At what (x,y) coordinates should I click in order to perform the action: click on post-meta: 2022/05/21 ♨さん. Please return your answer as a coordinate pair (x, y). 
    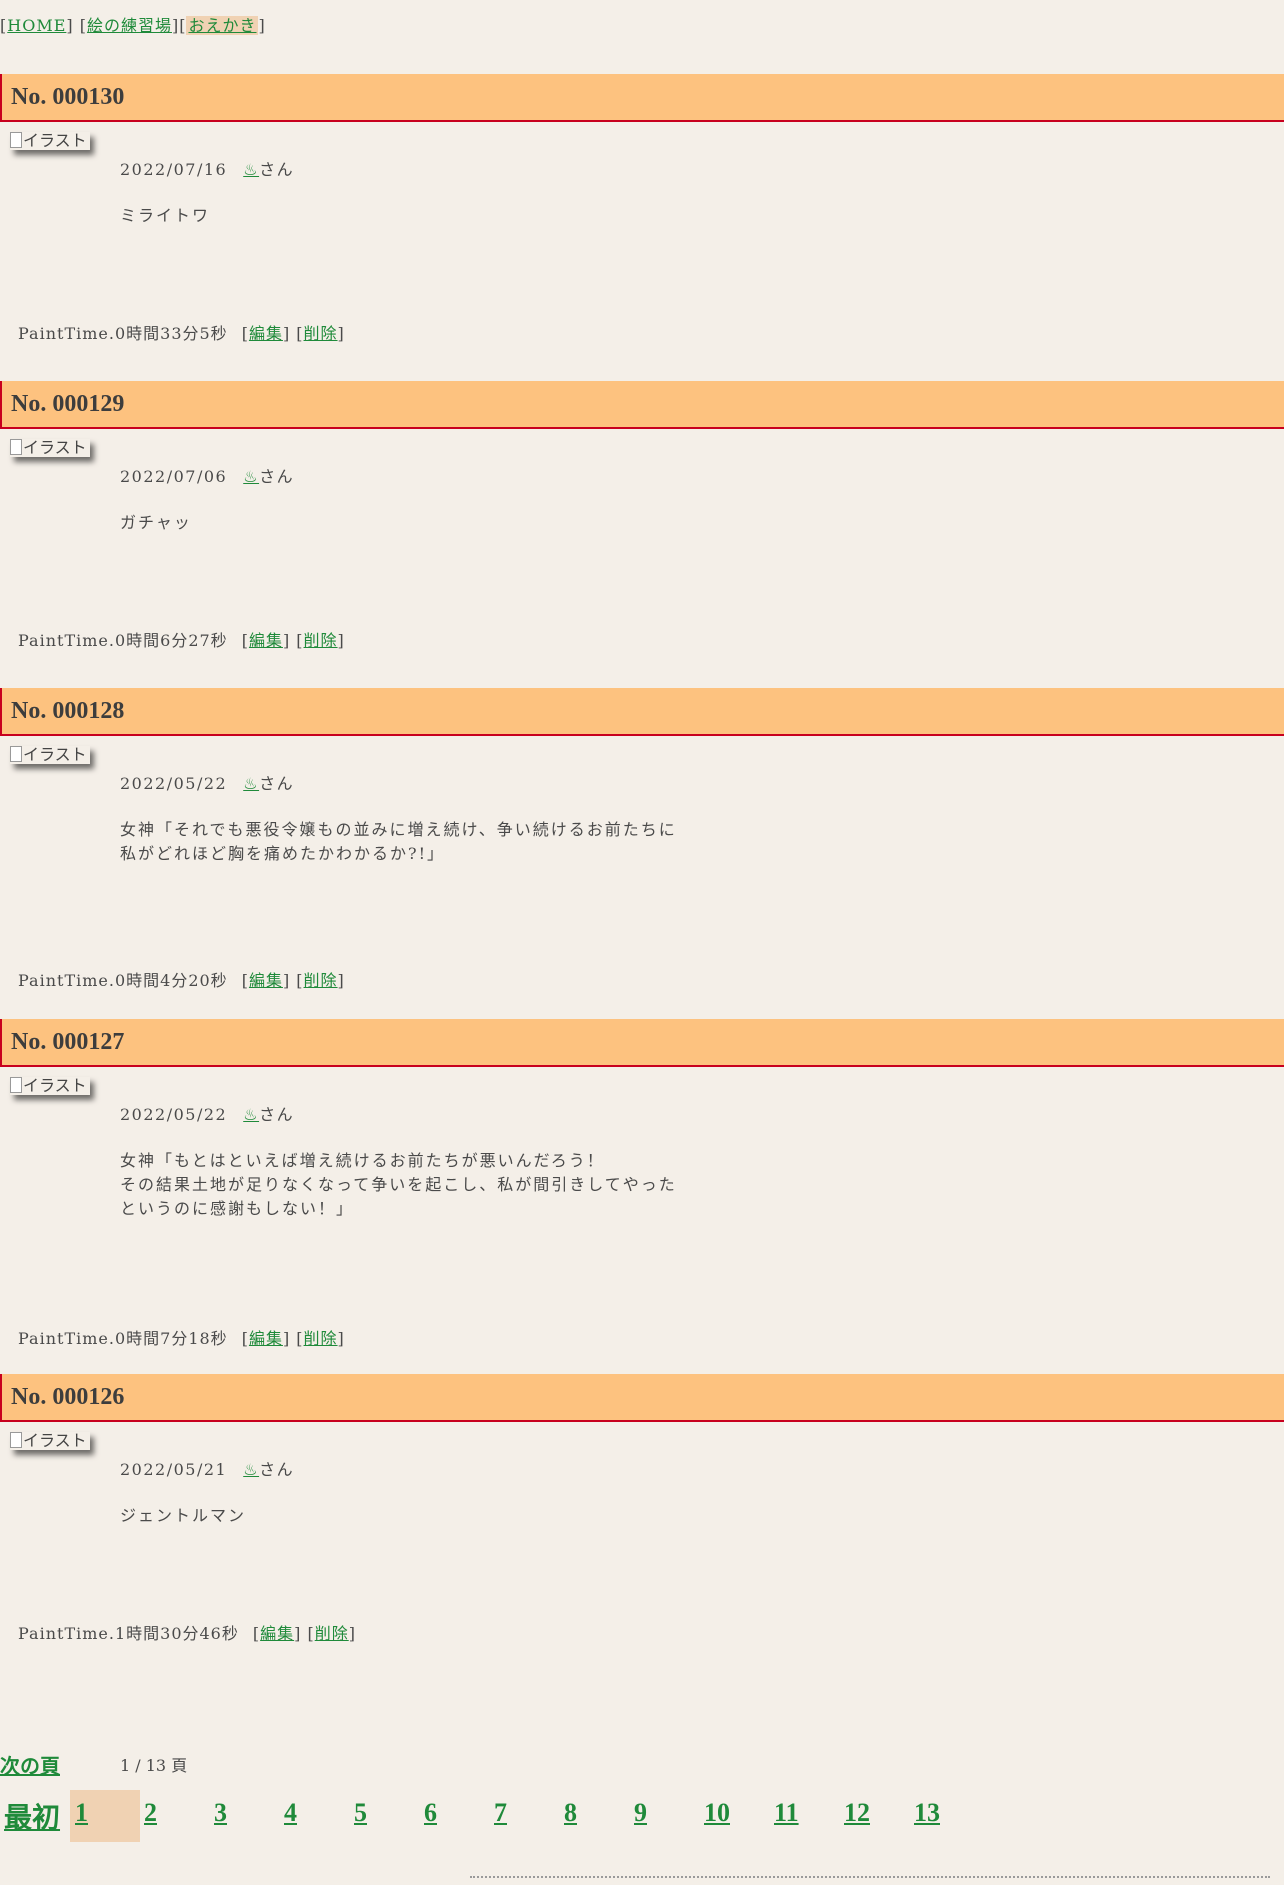
    Looking at the image, I should click on (207, 1468).